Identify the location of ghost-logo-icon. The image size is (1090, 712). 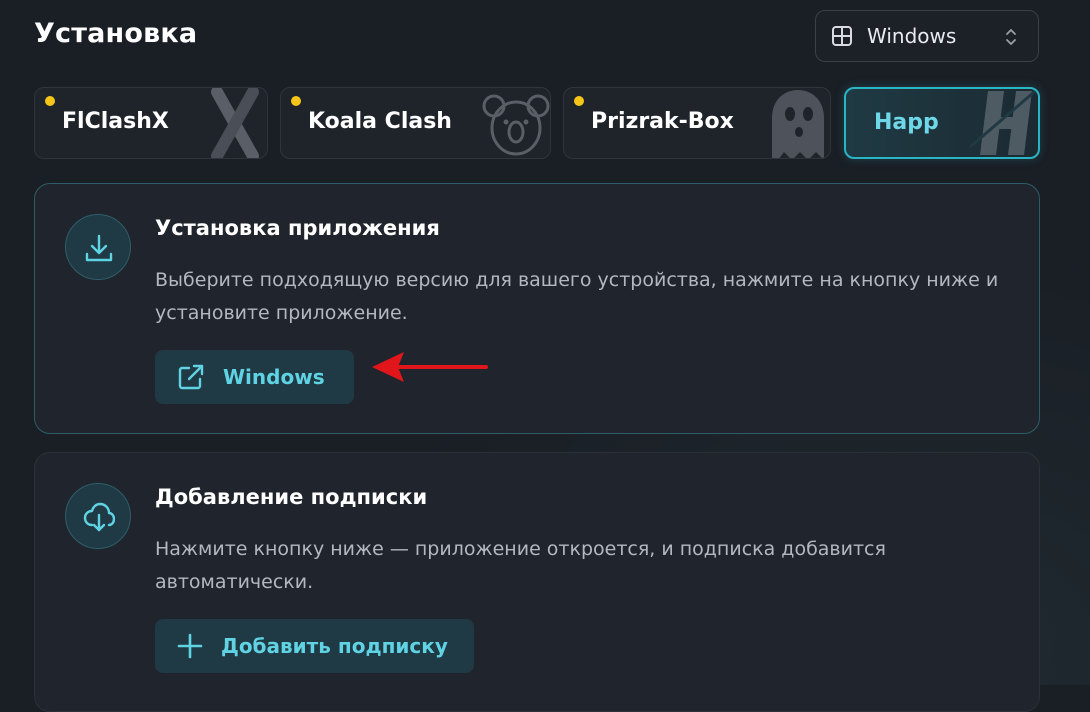
(798, 124).